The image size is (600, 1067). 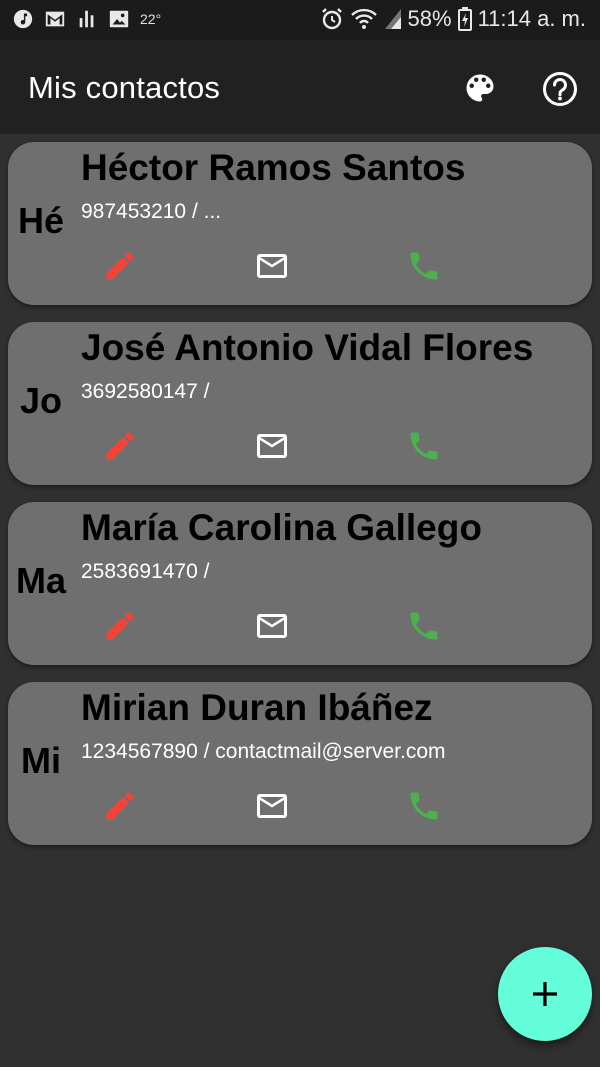 What do you see at coordinates (300, 583) in the screenshot?
I see `contact-card: Ma María Carolina Gallego 2583691470 /` at bounding box center [300, 583].